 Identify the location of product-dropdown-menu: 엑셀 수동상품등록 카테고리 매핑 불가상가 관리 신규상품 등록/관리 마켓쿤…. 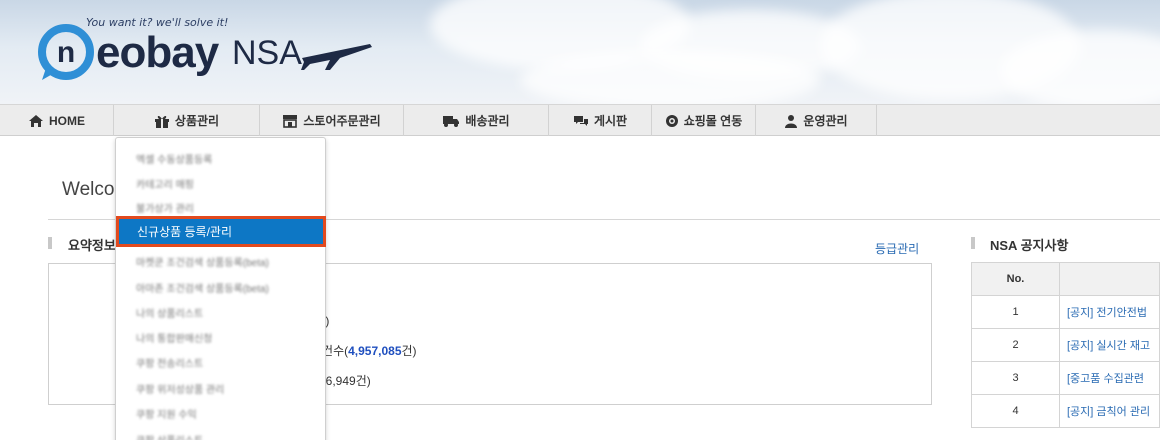
(220, 288).